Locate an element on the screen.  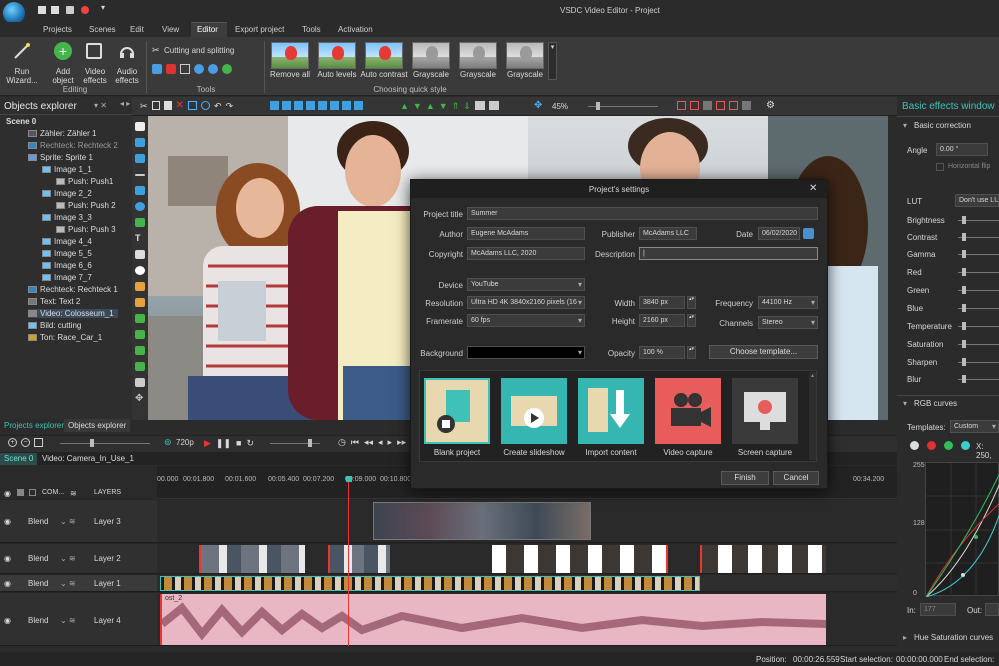
tree-item: Zähler: Zähler 1 is located at coordinates (62, 133).